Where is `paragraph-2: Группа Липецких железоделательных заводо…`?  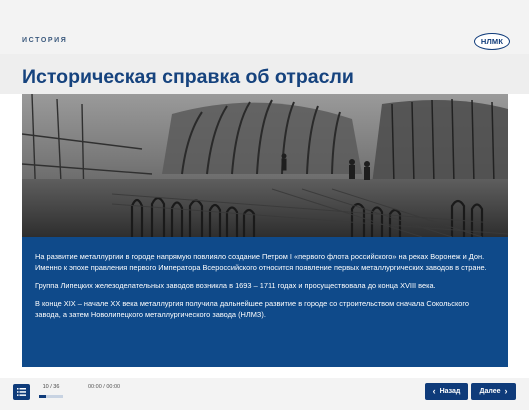
paragraph-2: Группа Липецких железоделательных заводо… is located at coordinates (235, 285).